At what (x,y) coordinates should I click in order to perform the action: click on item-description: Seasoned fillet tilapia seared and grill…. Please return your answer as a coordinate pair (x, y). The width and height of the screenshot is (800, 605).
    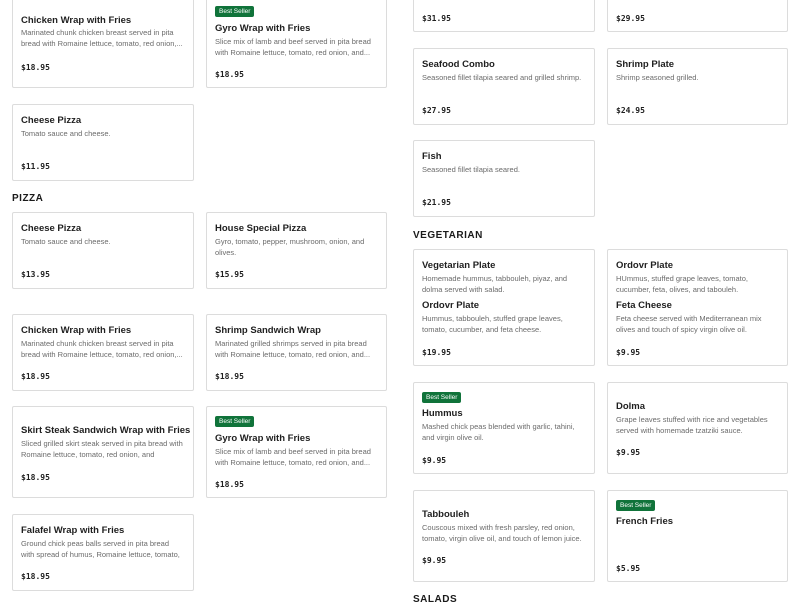
    Looking at the image, I should click on (502, 77).